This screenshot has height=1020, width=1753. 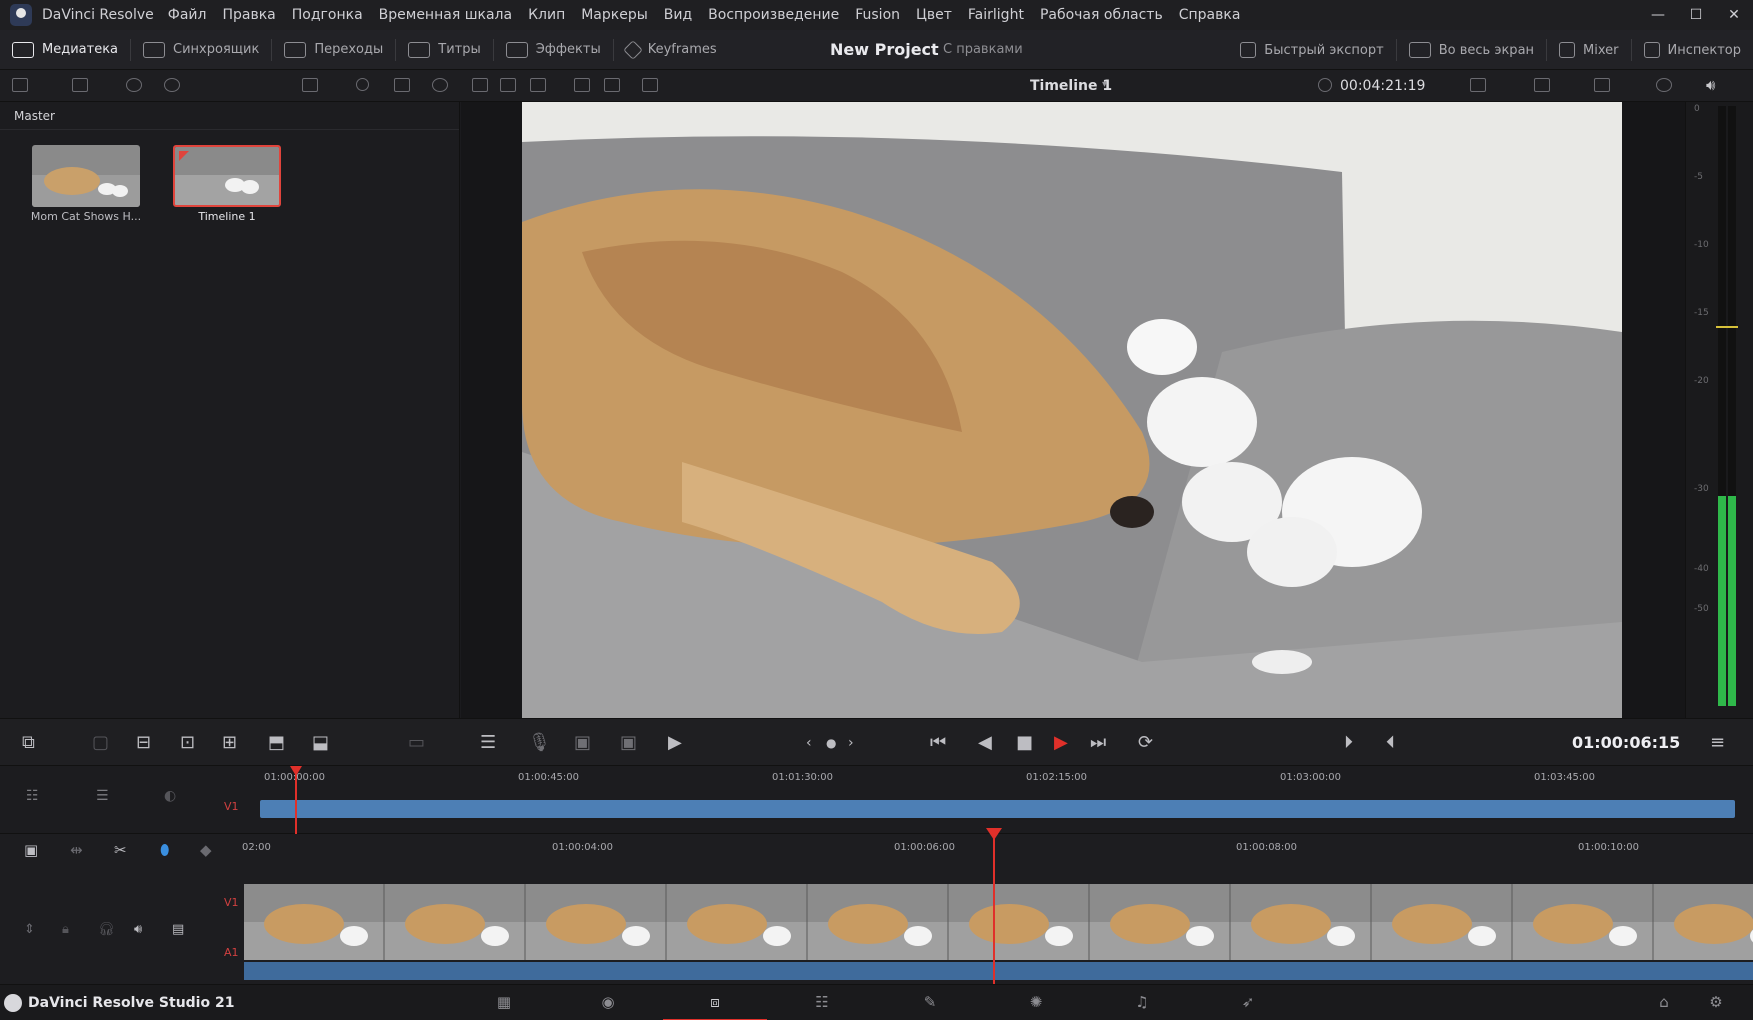 I want to click on menu-fairlight: Fairlight, so click(x=996, y=15).